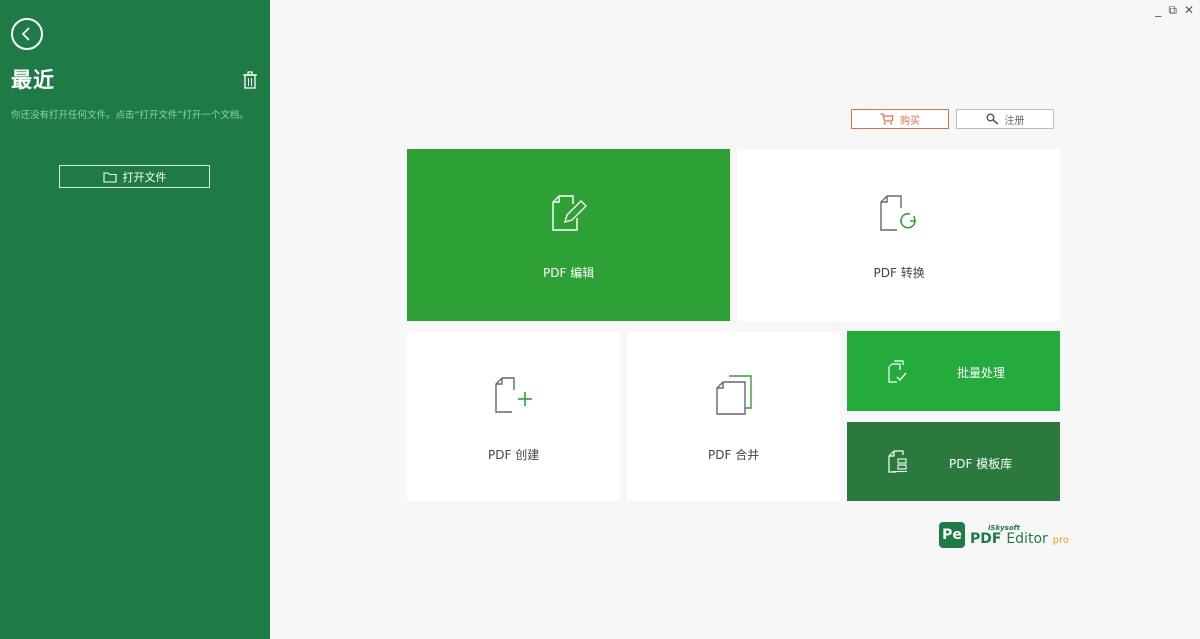  I want to click on logo-text: iSkysoft PDF Editor pro, so click(1019, 535).